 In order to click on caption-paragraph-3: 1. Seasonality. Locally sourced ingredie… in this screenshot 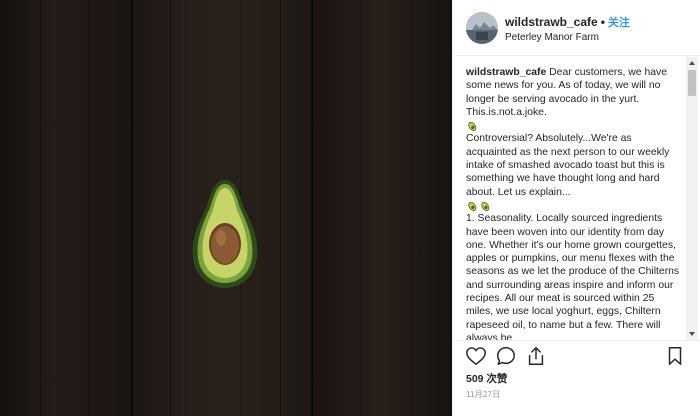, I will do `click(573, 276)`.